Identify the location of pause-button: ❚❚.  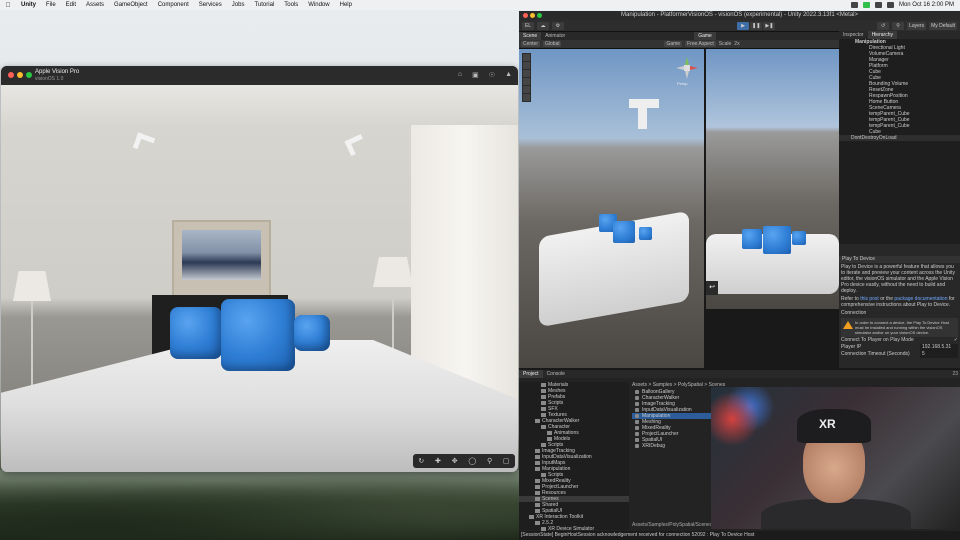
(756, 25).